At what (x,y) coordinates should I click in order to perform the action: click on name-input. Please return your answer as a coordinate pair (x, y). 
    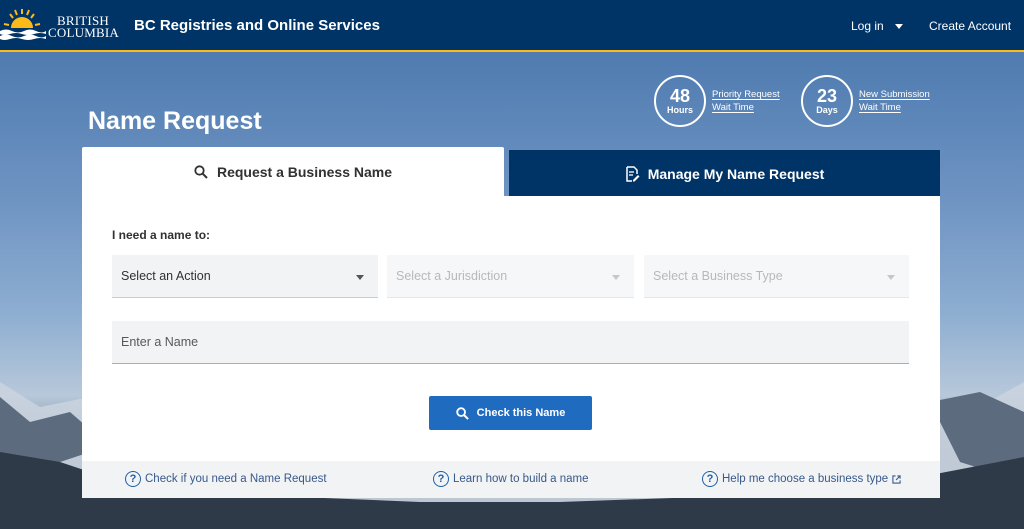
    Looking at the image, I should click on (510, 342).